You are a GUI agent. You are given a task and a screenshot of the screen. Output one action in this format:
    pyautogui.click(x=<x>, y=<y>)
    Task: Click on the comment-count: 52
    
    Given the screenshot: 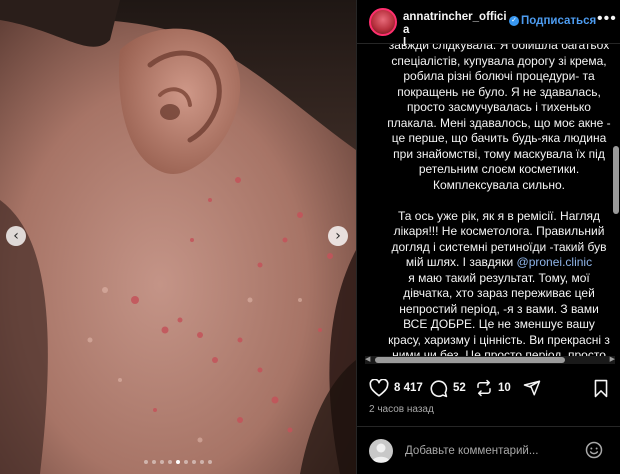 What is the action you would take?
    pyautogui.click(x=459, y=388)
    